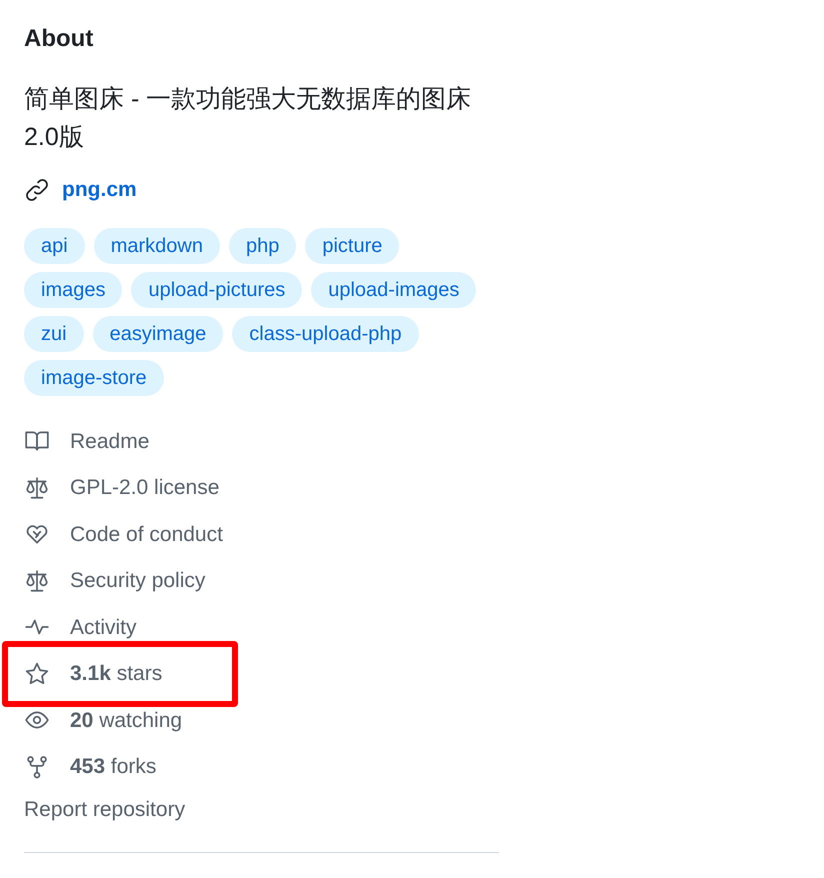  What do you see at coordinates (158, 334) in the screenshot?
I see `topic-tag: easyimage` at bounding box center [158, 334].